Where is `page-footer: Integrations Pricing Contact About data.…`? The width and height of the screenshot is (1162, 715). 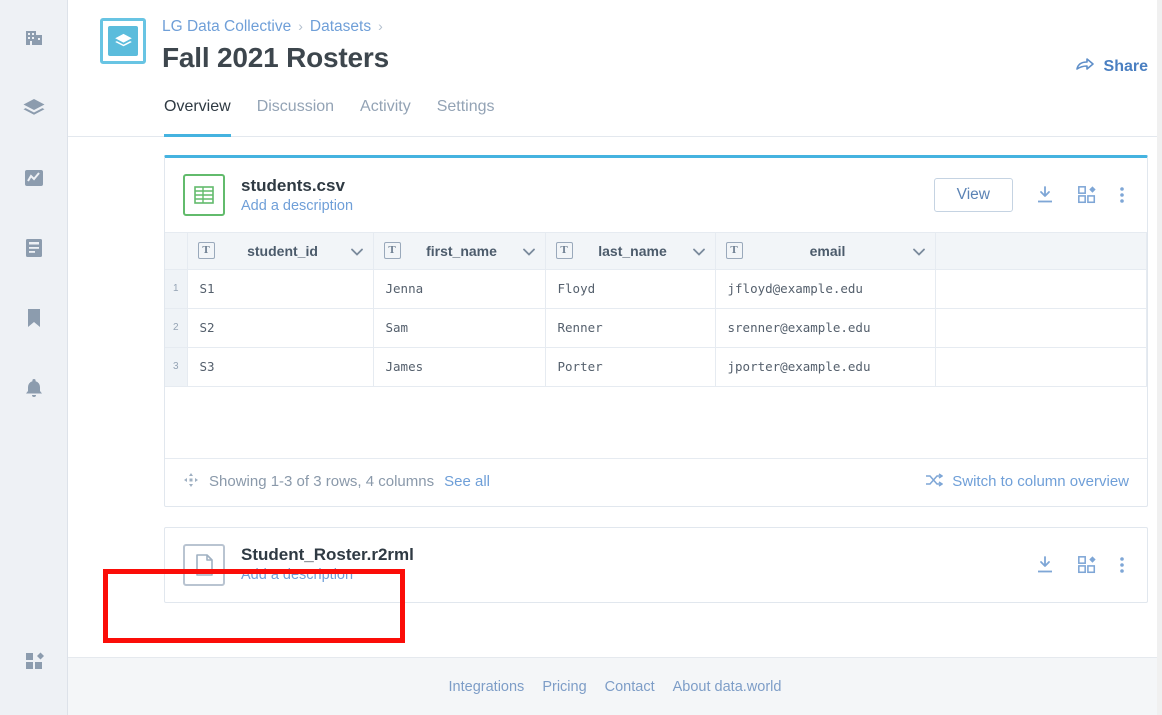
page-footer: Integrations Pricing Contact About data.… is located at coordinates (615, 686).